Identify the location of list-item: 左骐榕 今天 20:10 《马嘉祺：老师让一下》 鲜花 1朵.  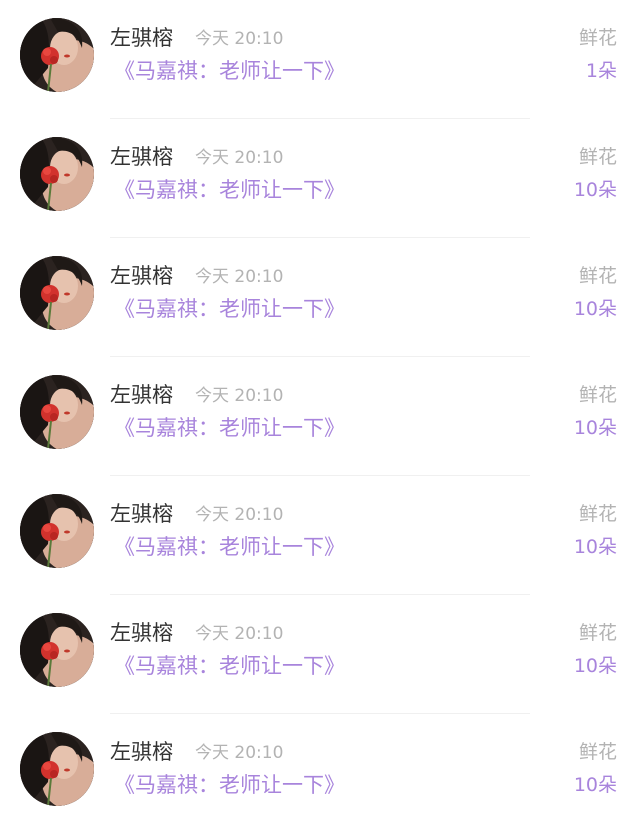
(320, 59).